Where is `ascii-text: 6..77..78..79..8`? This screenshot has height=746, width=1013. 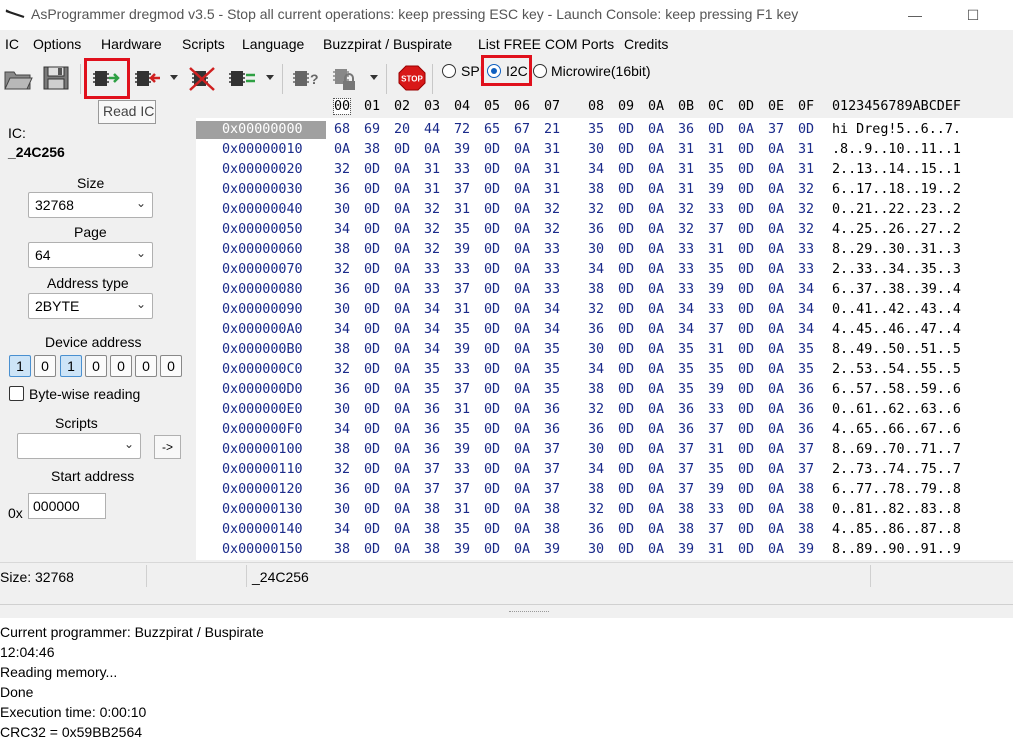 ascii-text: 6..77..78..79..8 is located at coordinates (896, 489).